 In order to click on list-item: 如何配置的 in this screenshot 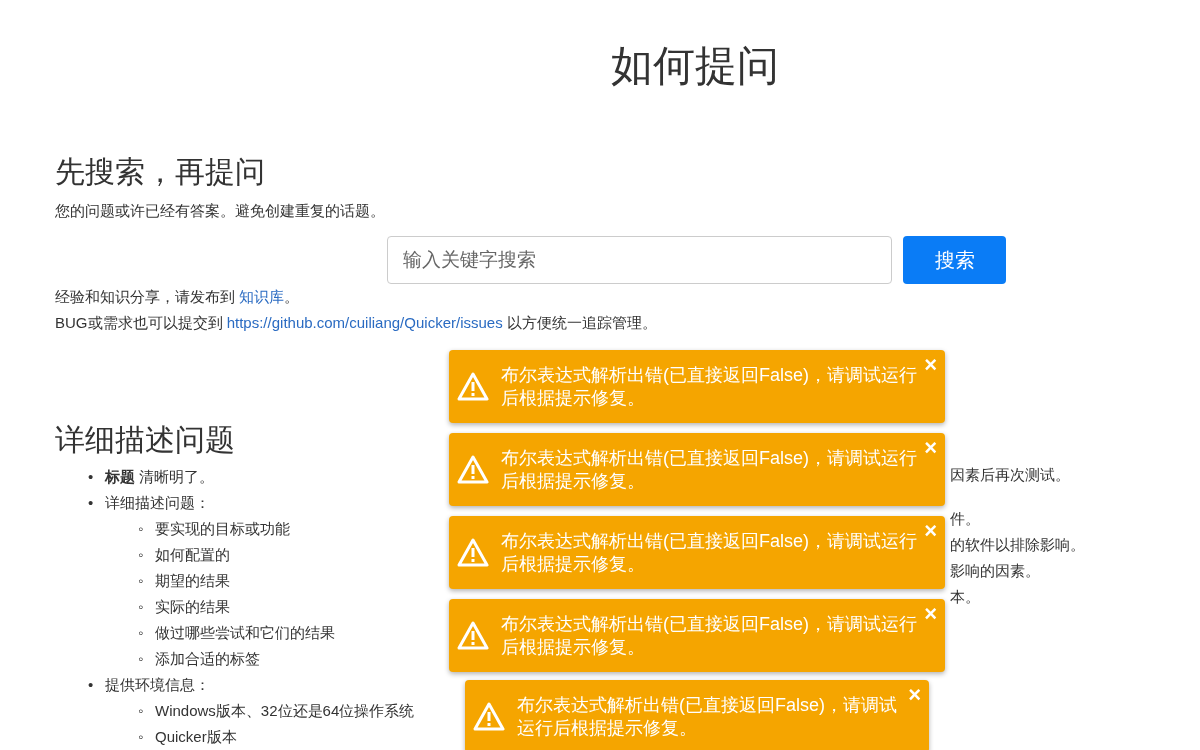, I will do `click(192, 555)`.